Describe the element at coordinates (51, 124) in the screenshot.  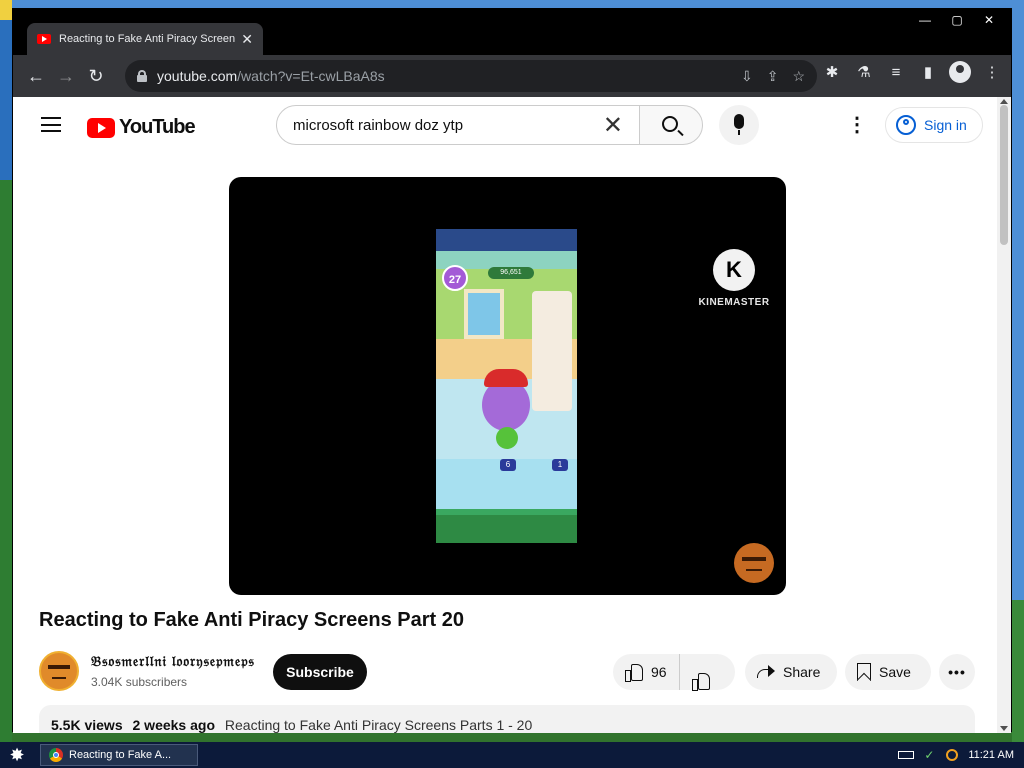
I see `hamburger-menu-icon` at that location.